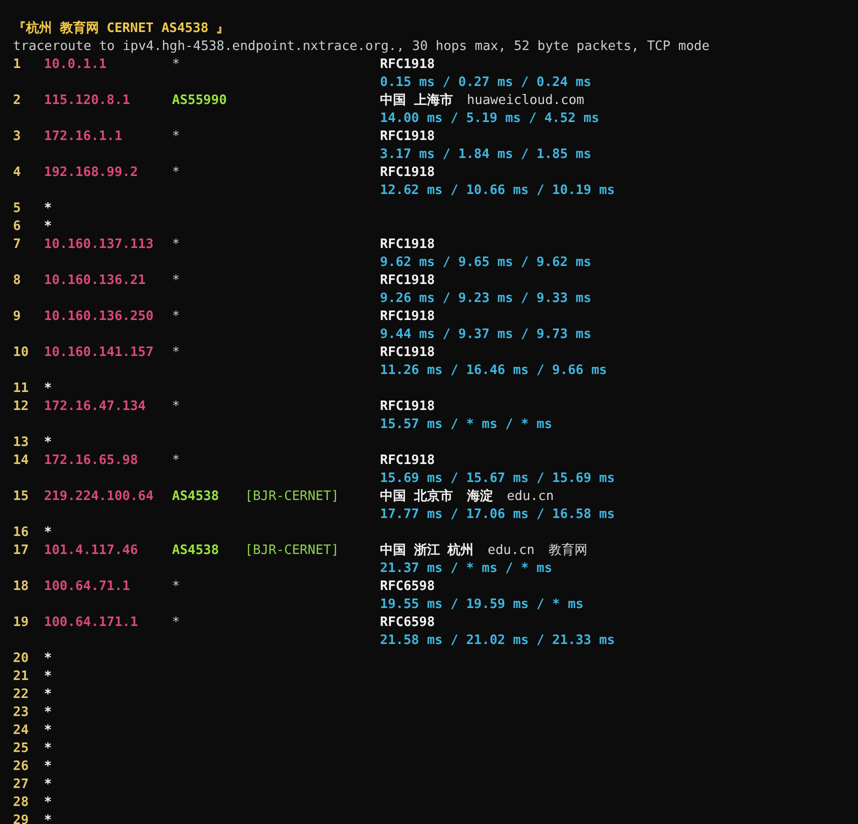  I want to click on ip-address: 172.16.47.134, so click(95, 406).